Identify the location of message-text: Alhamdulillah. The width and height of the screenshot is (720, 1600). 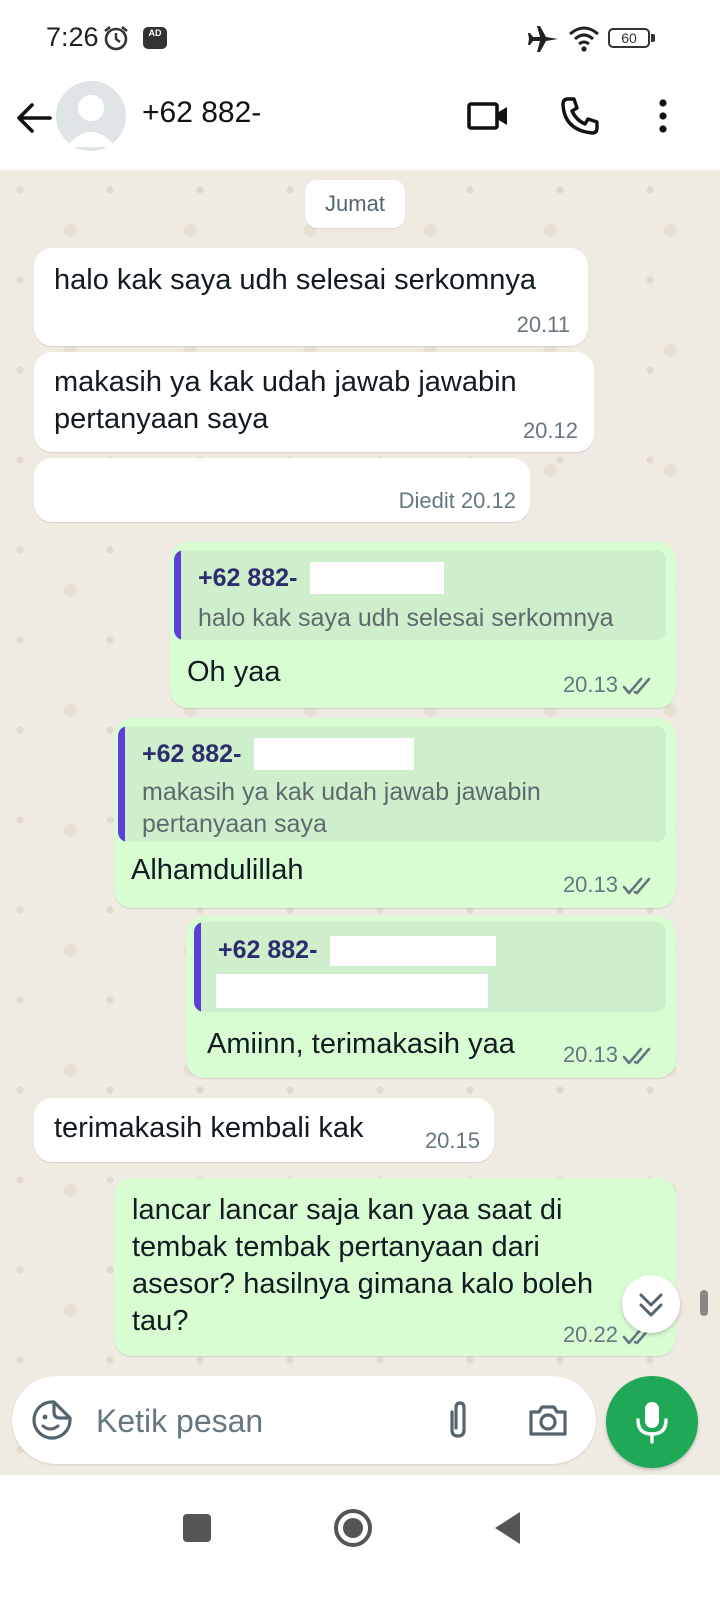
(217, 870).